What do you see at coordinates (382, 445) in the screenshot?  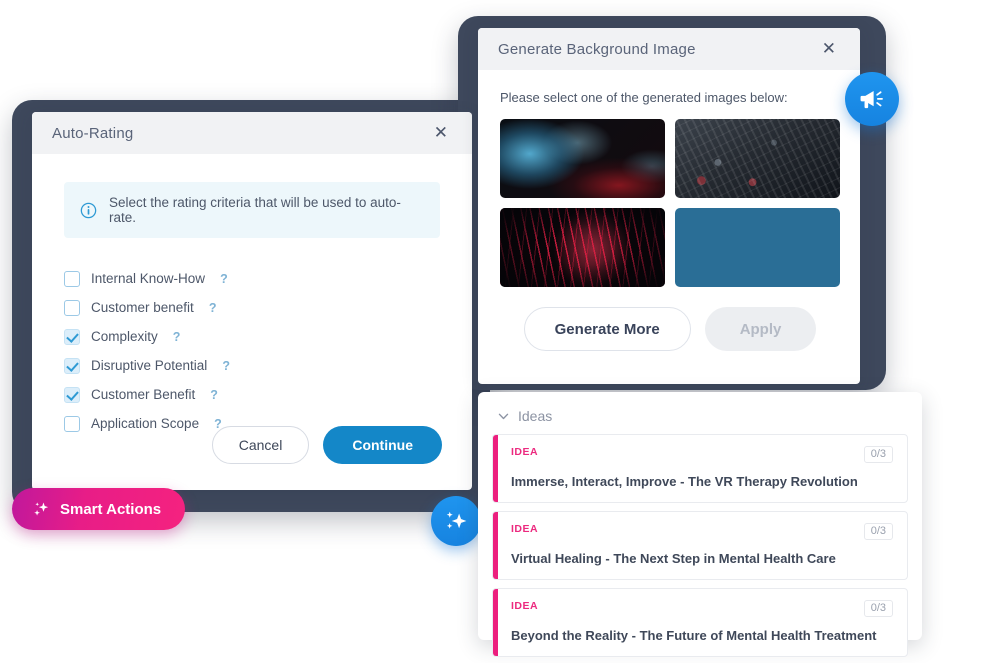 I see `continue-button: Continue` at bounding box center [382, 445].